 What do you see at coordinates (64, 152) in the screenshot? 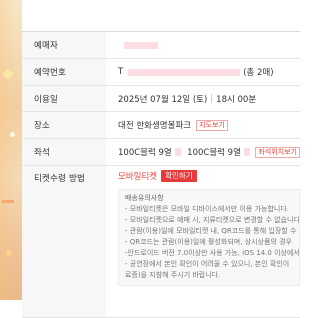
I see `seat-label: 좌석` at bounding box center [64, 152].